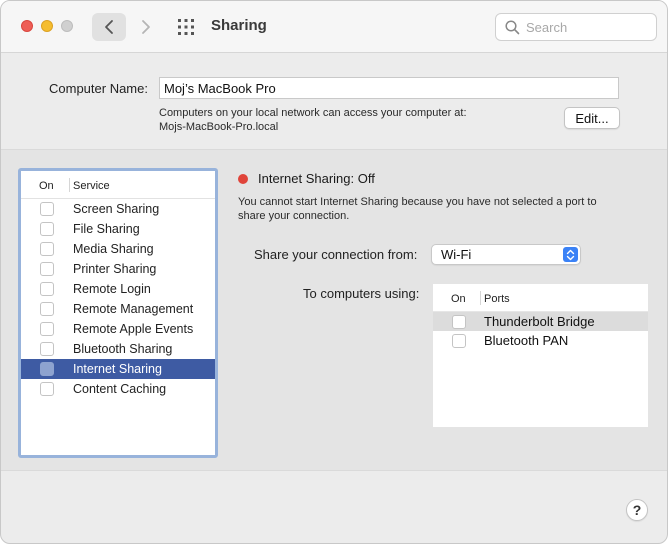 This screenshot has height=544, width=668. I want to click on service-row-remote-management: Remote Management, so click(118, 309).